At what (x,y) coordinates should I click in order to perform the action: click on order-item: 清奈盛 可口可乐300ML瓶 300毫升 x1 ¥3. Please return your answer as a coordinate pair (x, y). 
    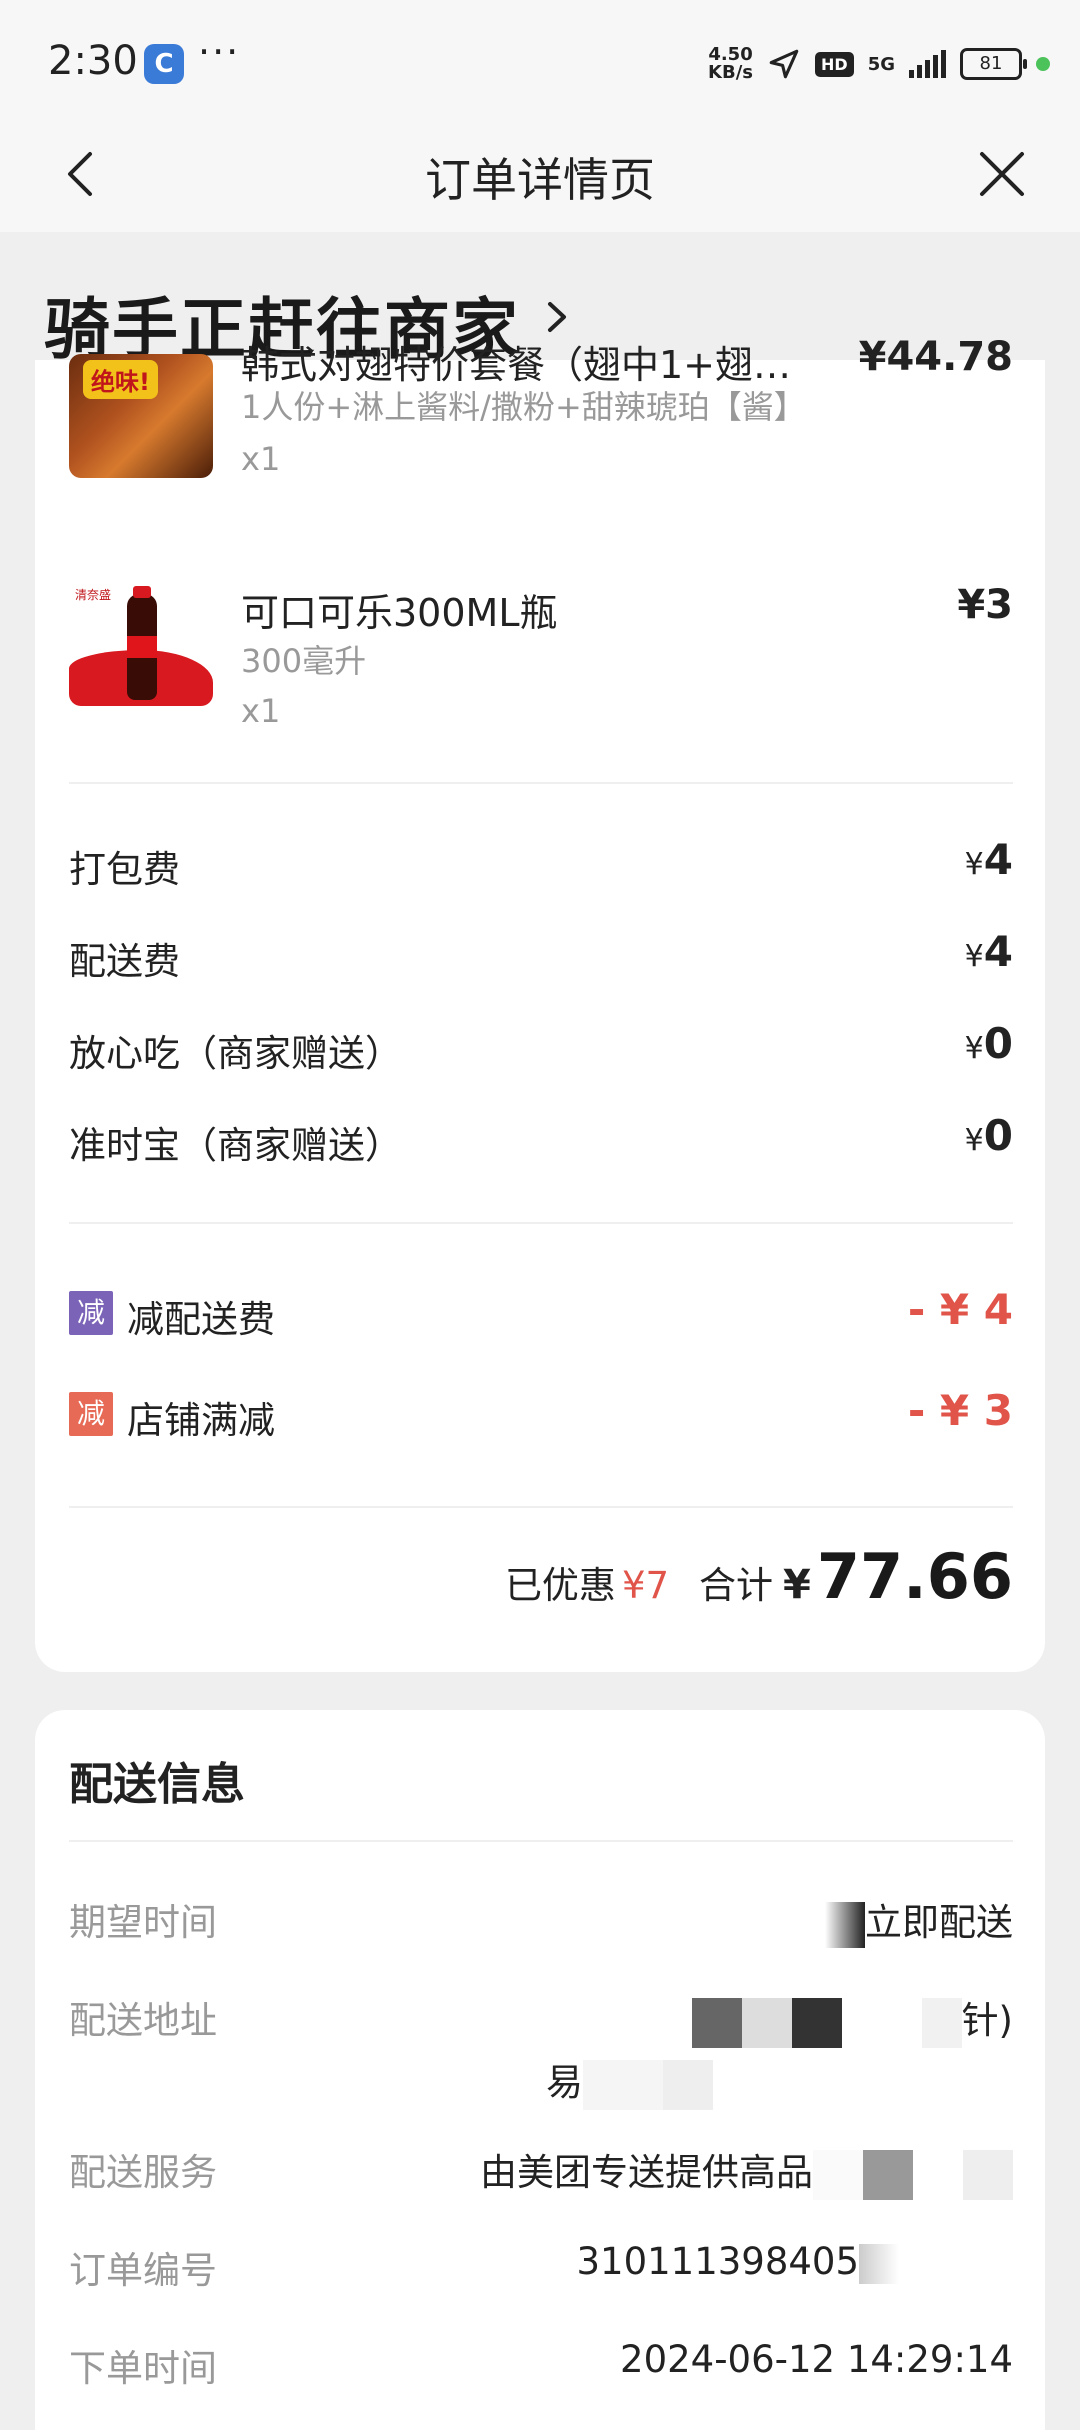
    Looking at the image, I should click on (541, 657).